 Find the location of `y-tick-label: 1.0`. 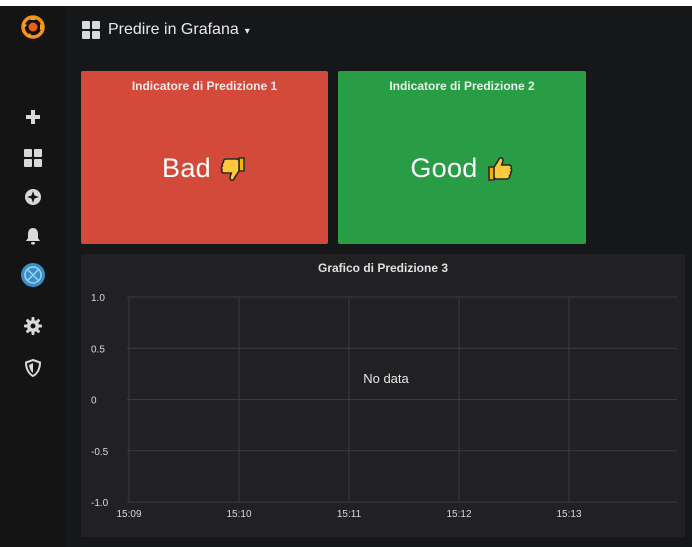

y-tick-label: 1.0 is located at coordinates (98, 298).